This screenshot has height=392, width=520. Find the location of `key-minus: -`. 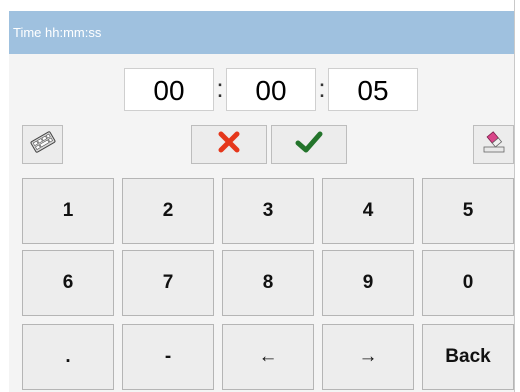

key-minus: - is located at coordinates (168, 357).